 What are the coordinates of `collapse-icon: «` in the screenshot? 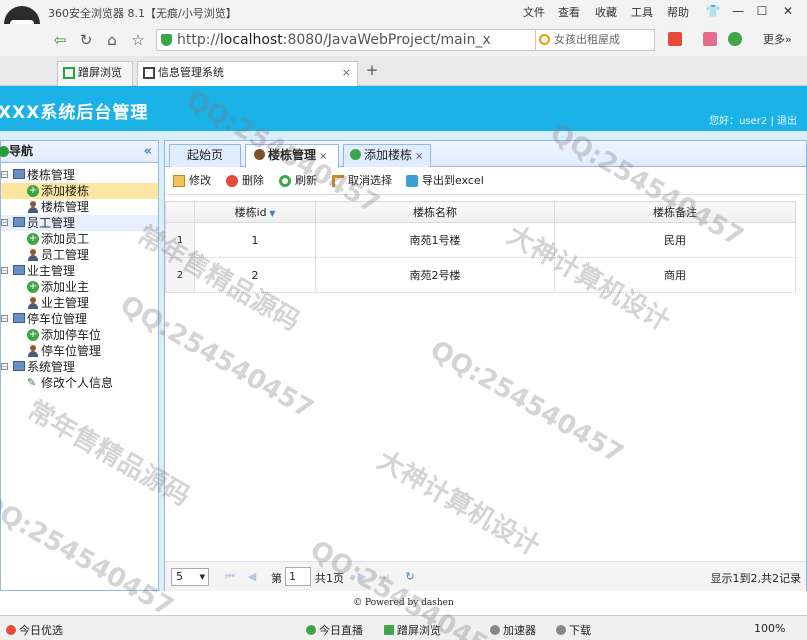 It's located at (148, 151).